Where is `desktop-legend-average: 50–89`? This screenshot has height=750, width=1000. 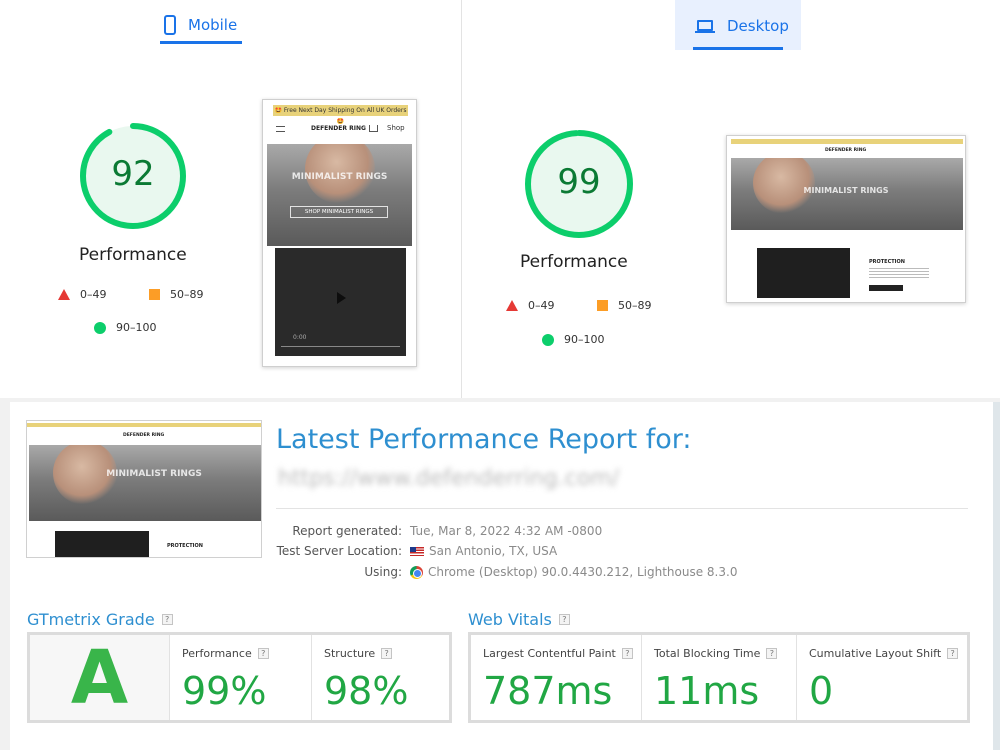 desktop-legend-average: 50–89 is located at coordinates (624, 305).